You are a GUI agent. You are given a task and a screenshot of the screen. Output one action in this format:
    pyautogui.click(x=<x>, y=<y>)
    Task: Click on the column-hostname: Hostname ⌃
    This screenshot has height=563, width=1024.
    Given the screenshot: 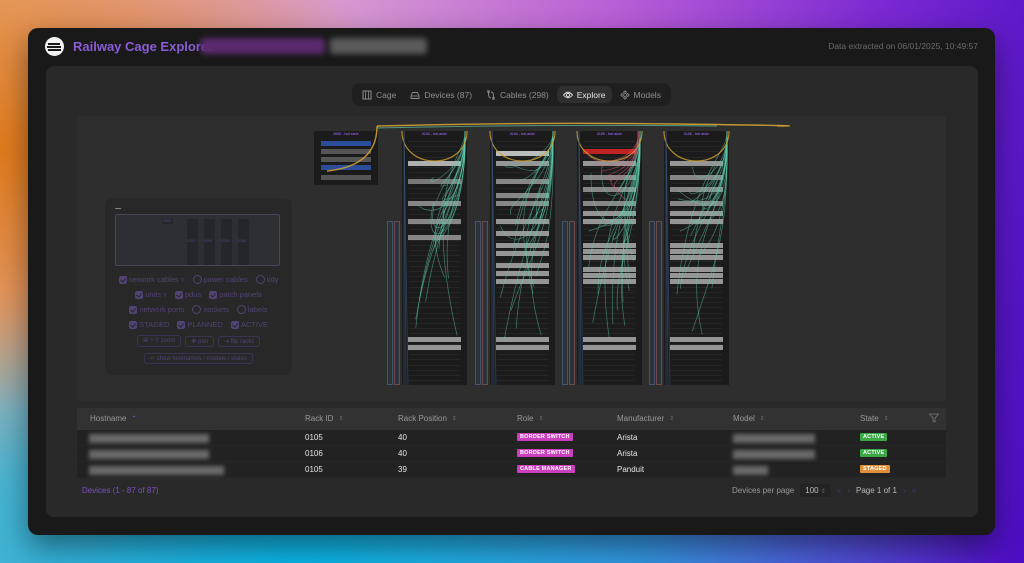 What is the action you would take?
    pyautogui.click(x=113, y=418)
    